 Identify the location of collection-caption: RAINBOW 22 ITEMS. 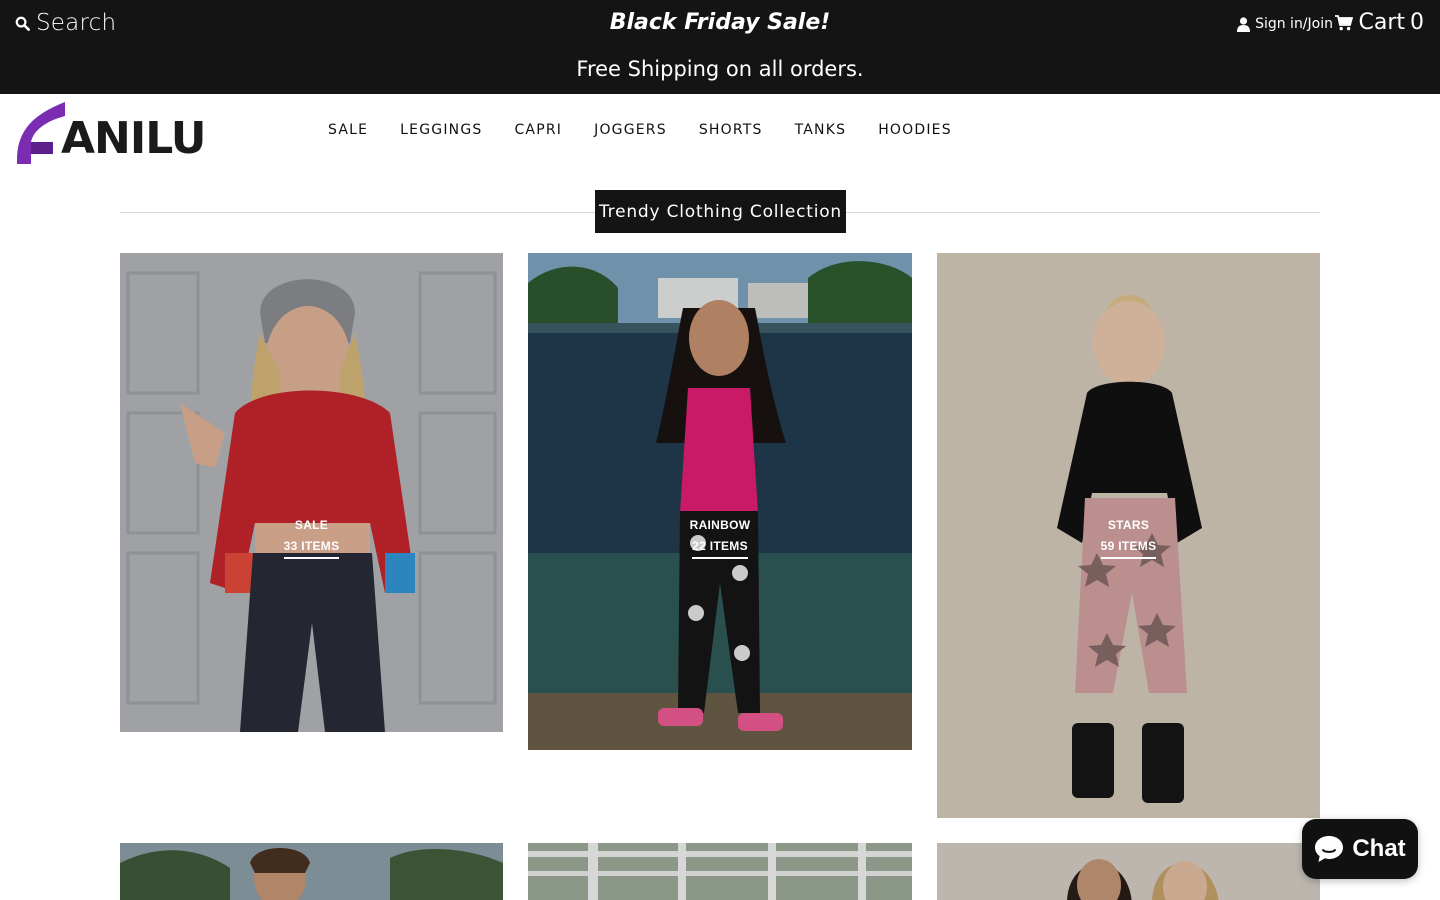
(720, 537).